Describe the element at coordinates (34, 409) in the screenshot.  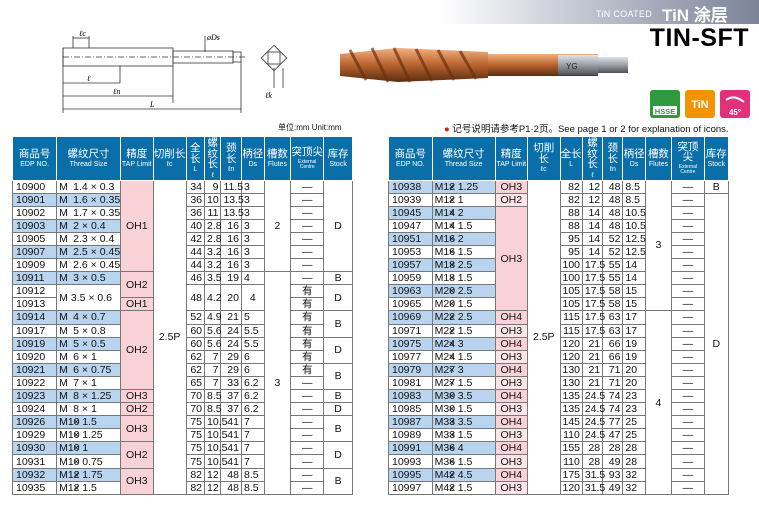
I see `edp-cell: 10924` at that location.